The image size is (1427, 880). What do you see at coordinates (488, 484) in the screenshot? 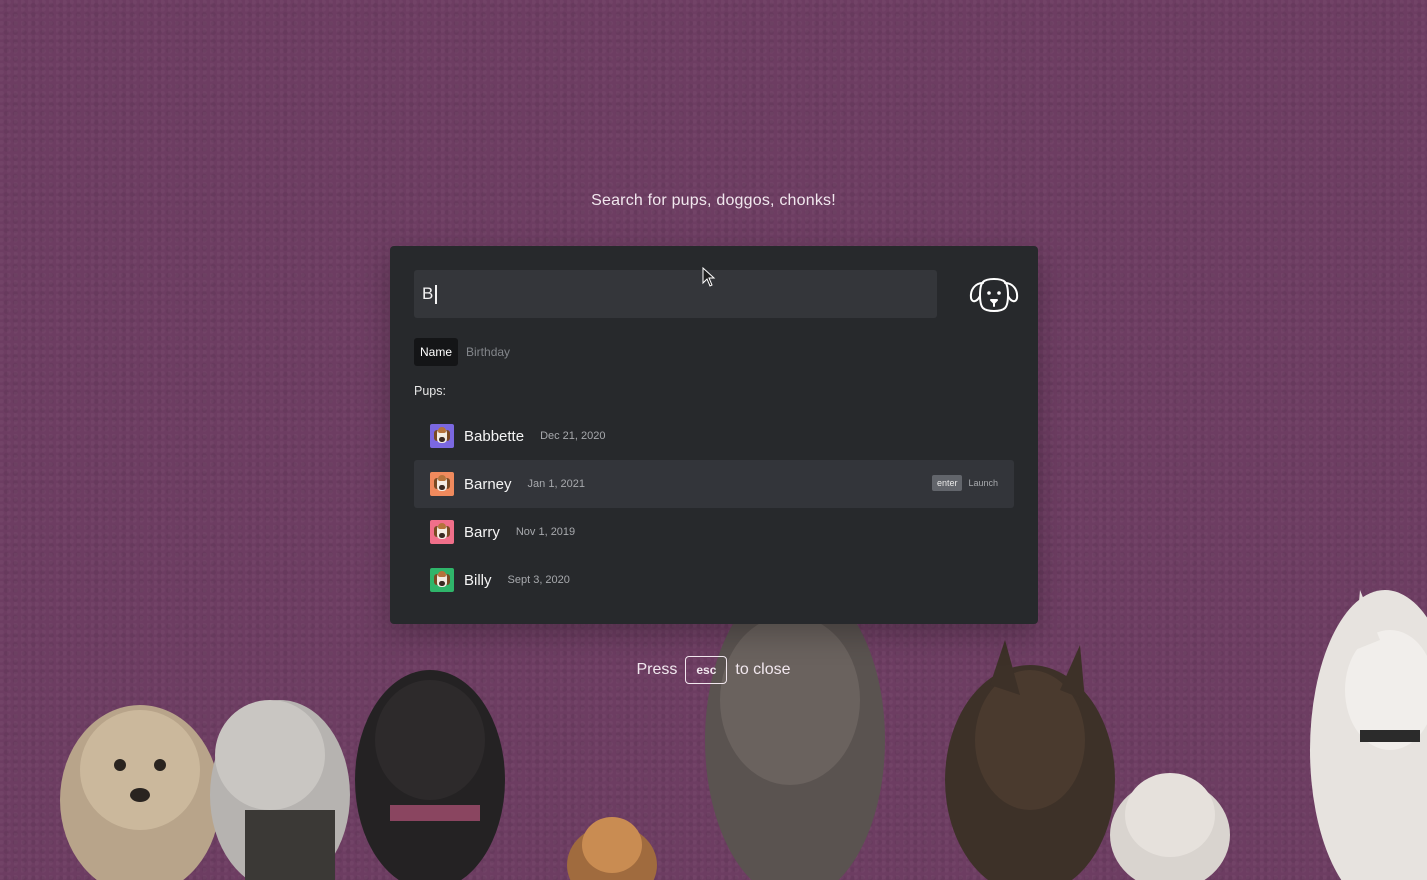
I see `result-name: Barney` at bounding box center [488, 484].